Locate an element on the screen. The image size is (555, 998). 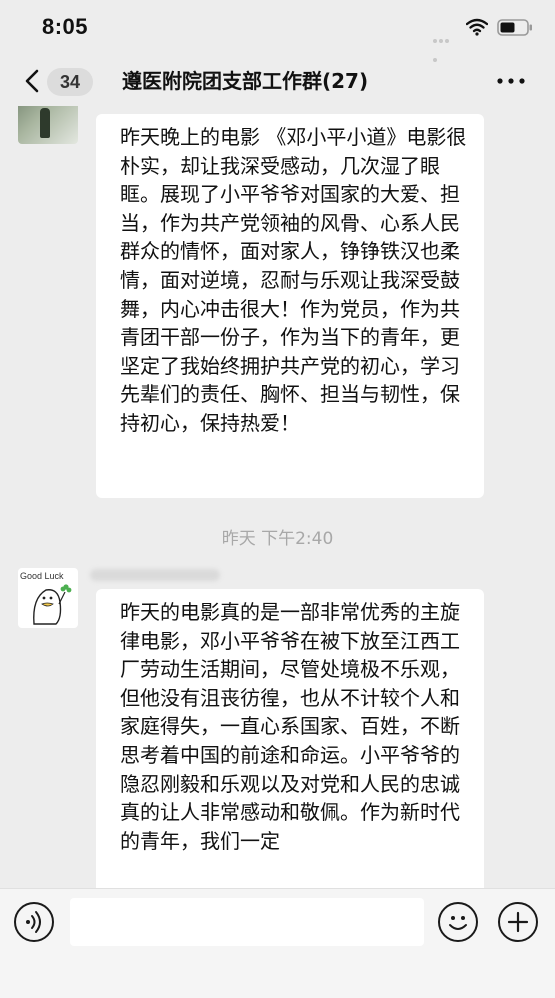
chevron-left-icon is located at coordinates (32, 81).